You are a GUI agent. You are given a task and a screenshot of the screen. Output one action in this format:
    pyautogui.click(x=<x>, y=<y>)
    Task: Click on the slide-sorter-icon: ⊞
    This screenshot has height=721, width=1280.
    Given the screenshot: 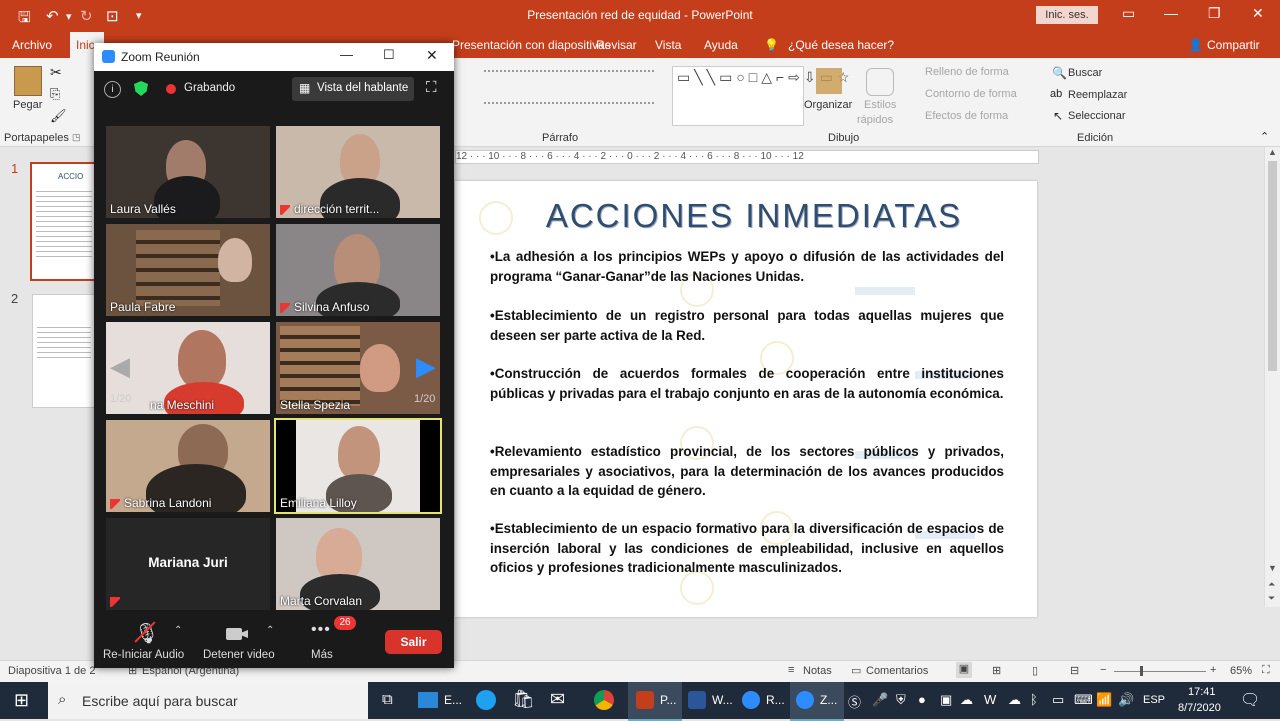 What is the action you would take?
    pyautogui.click(x=996, y=670)
    